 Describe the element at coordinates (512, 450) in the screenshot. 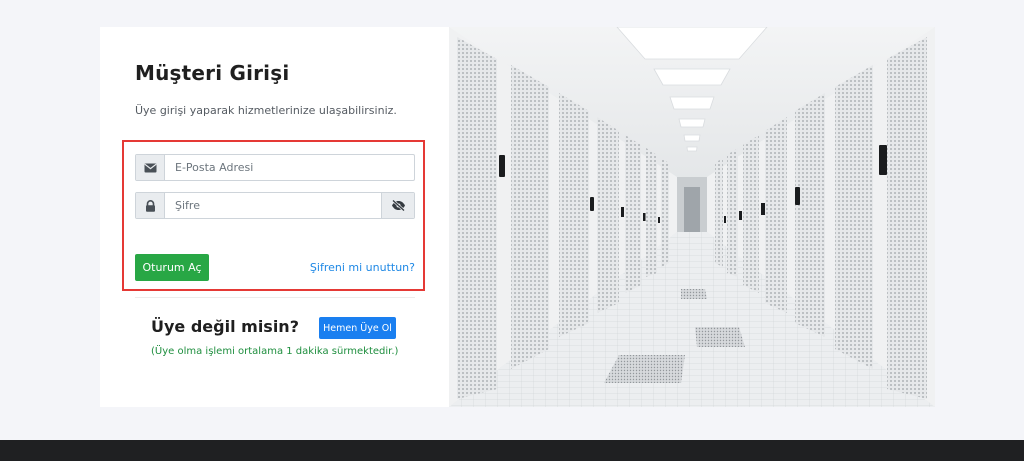

I see `footer-bar` at that location.